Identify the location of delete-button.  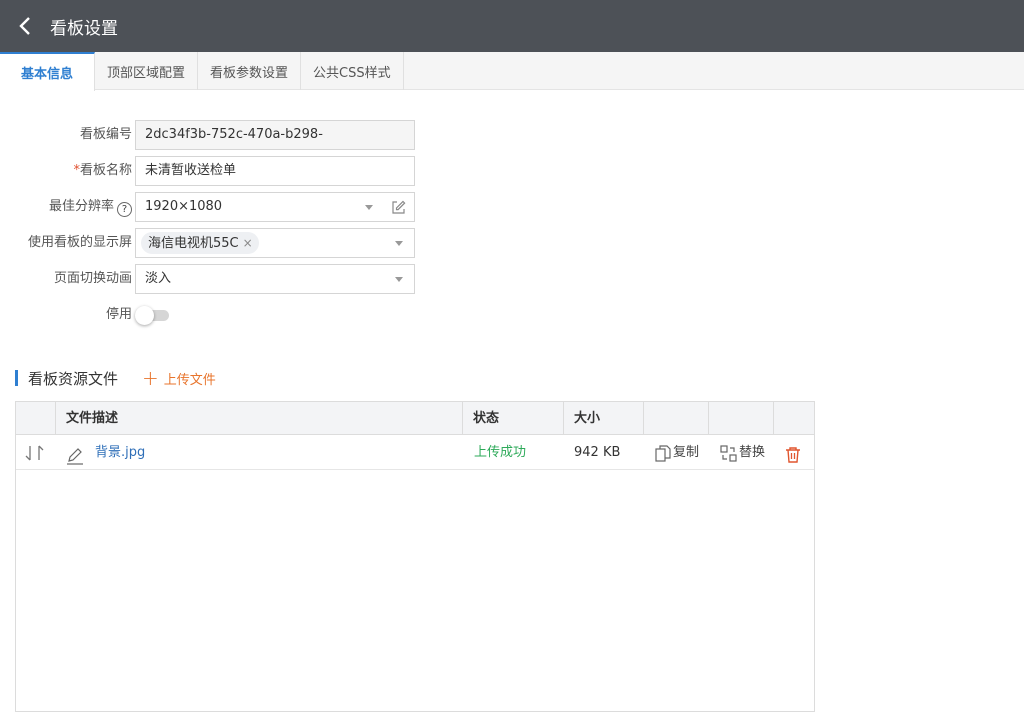
(793, 453).